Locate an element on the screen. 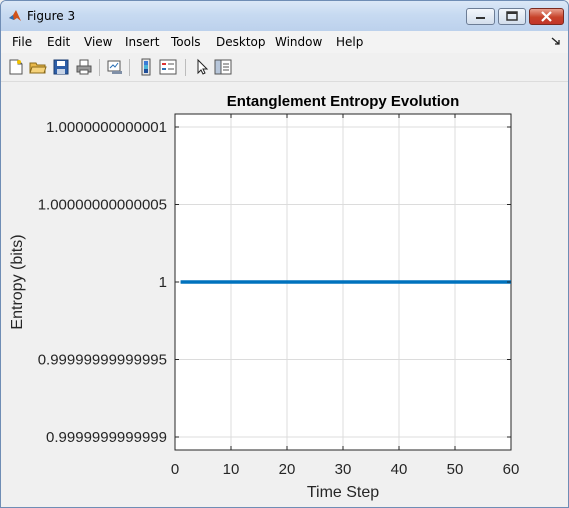 The width and height of the screenshot is (569, 508). x-tick-label: 0 is located at coordinates (175, 469).